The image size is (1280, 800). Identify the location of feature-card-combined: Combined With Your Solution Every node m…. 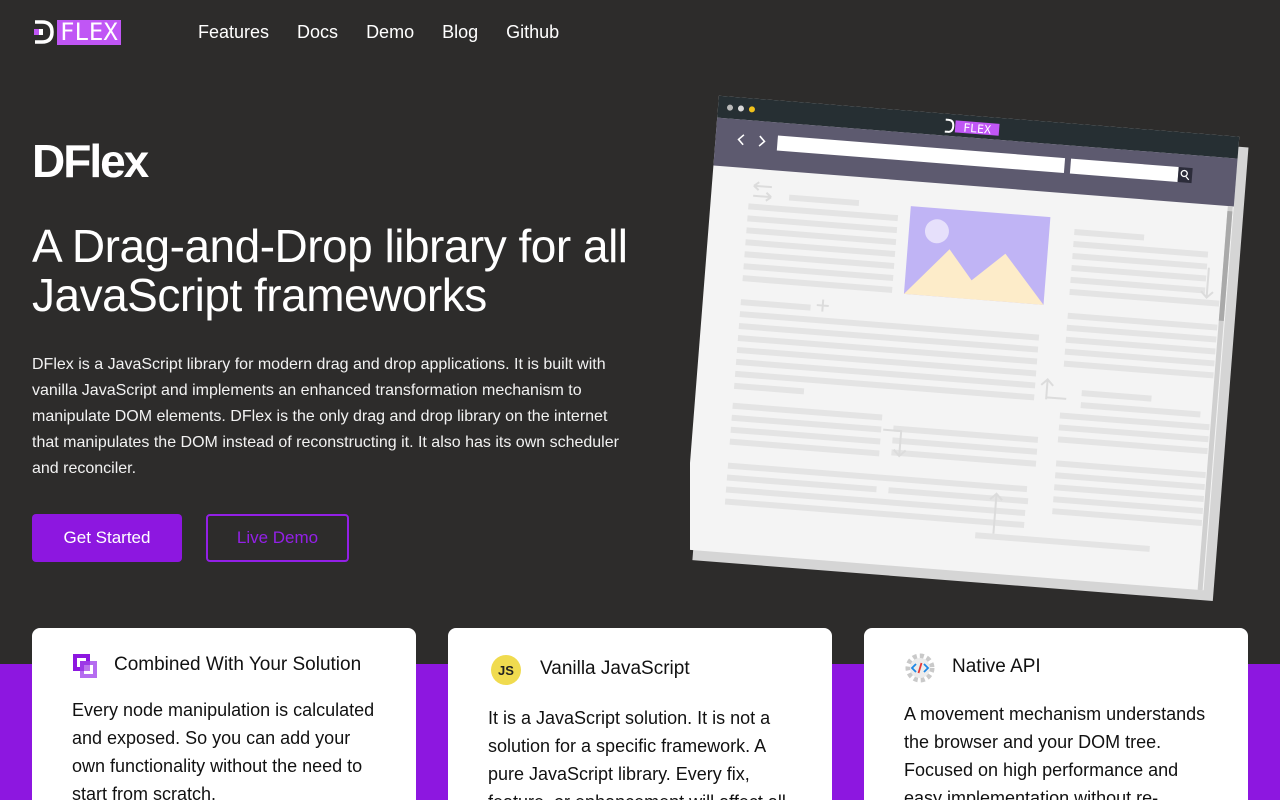
(224, 714).